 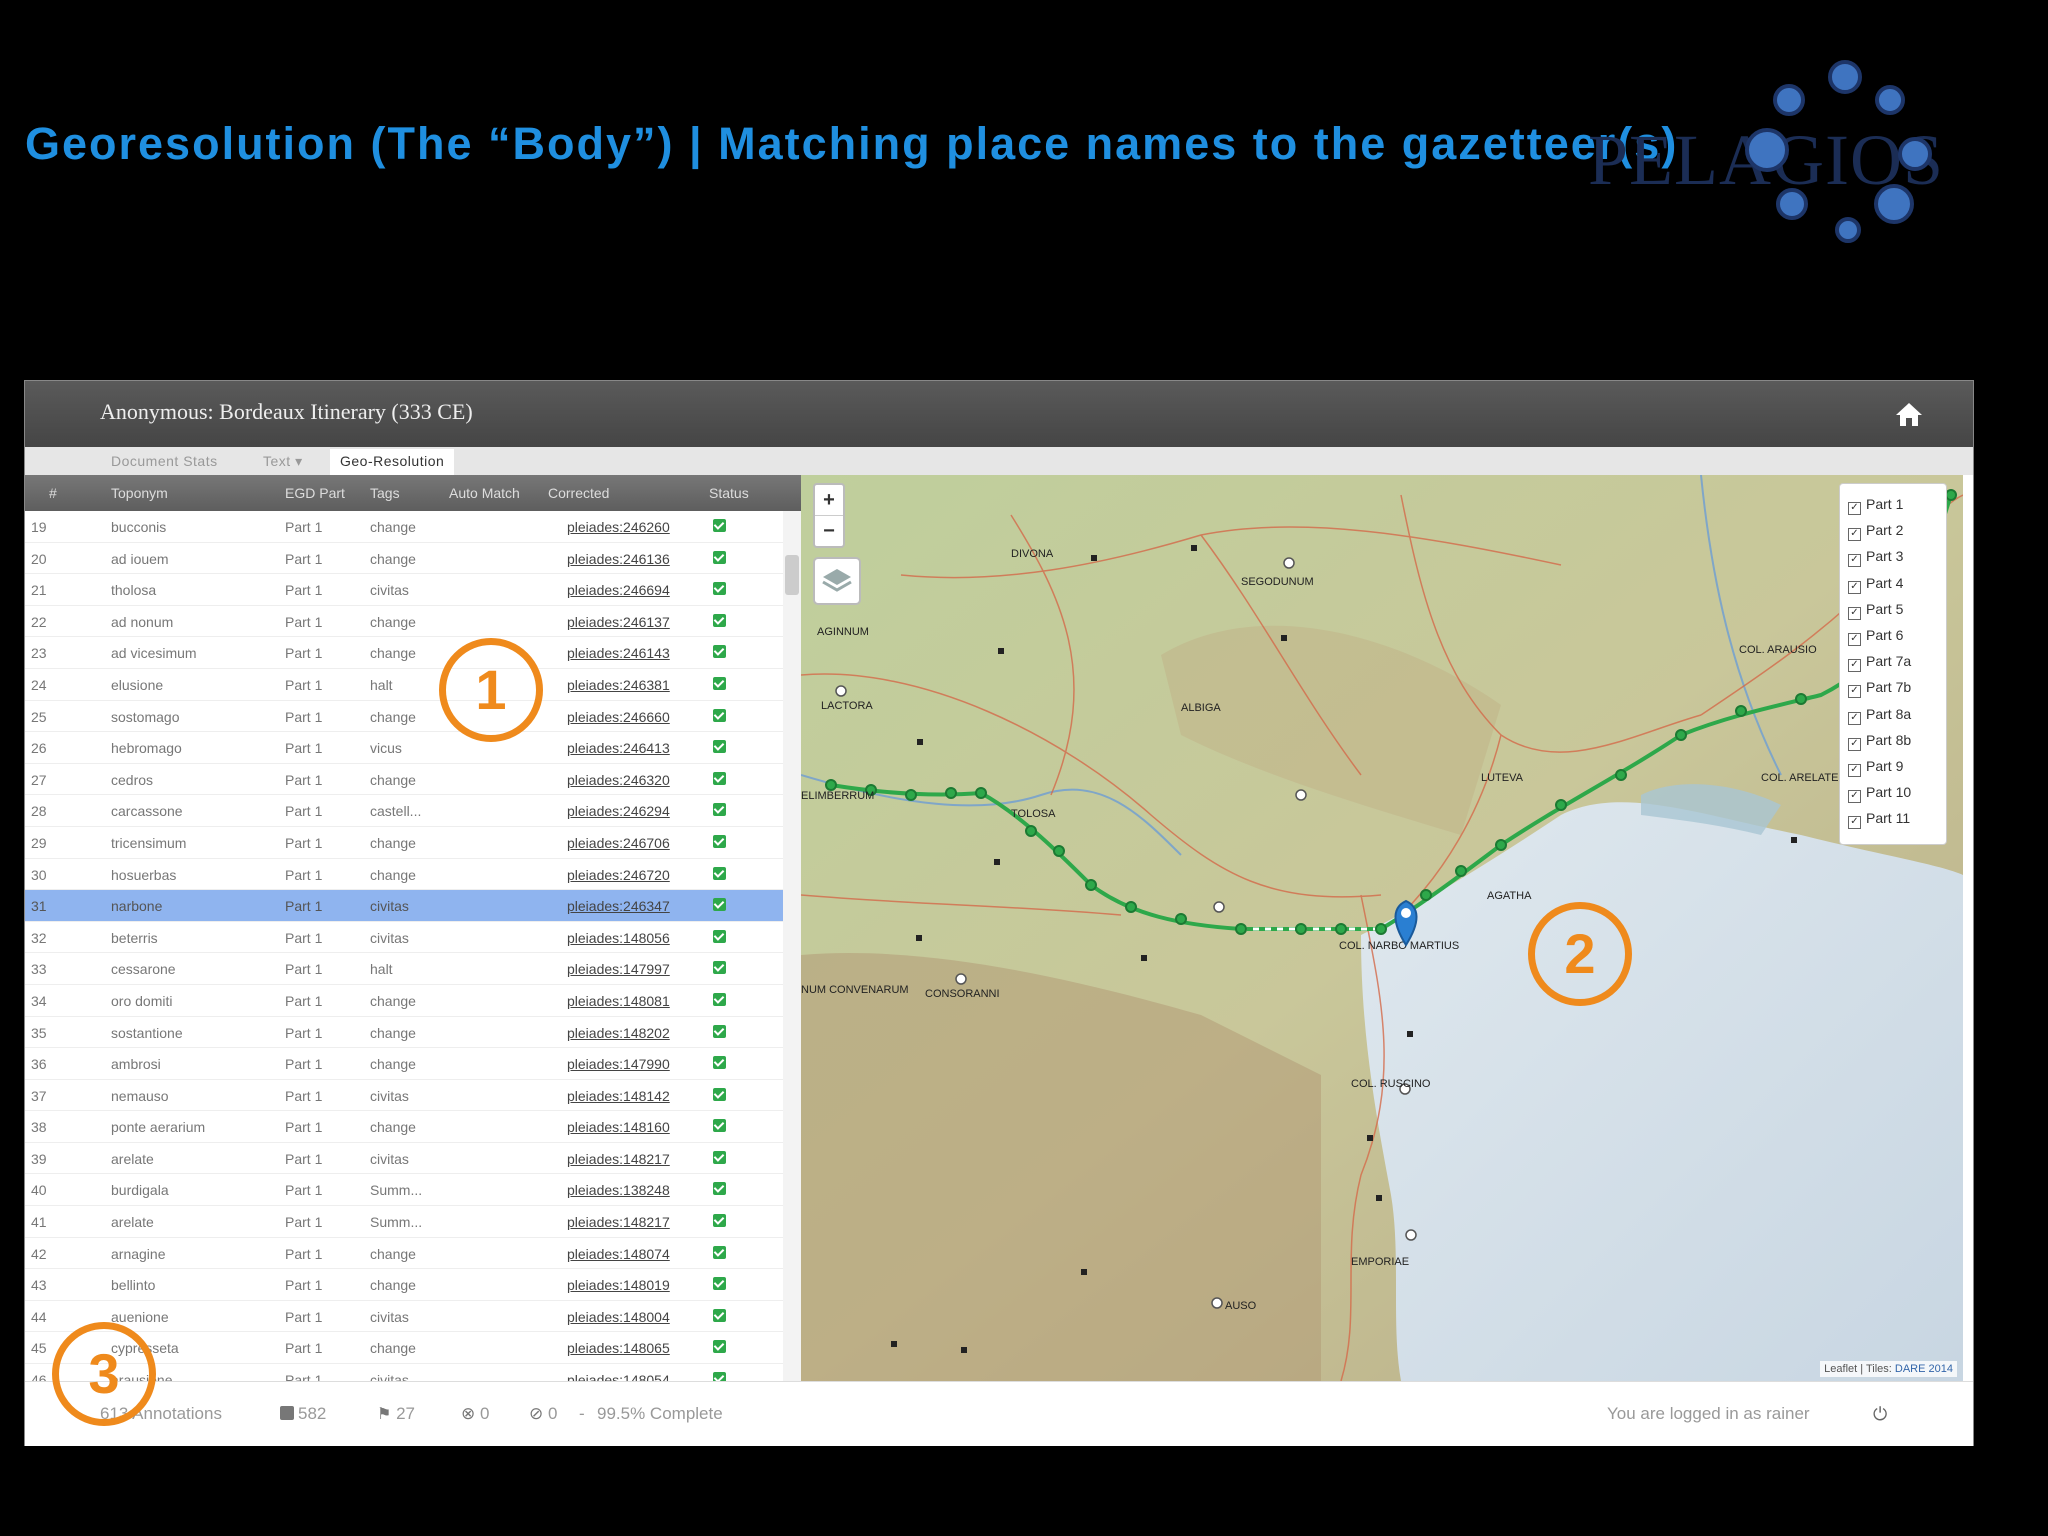 I want to click on col-egd-part: EGD Part, so click(x=315, y=493).